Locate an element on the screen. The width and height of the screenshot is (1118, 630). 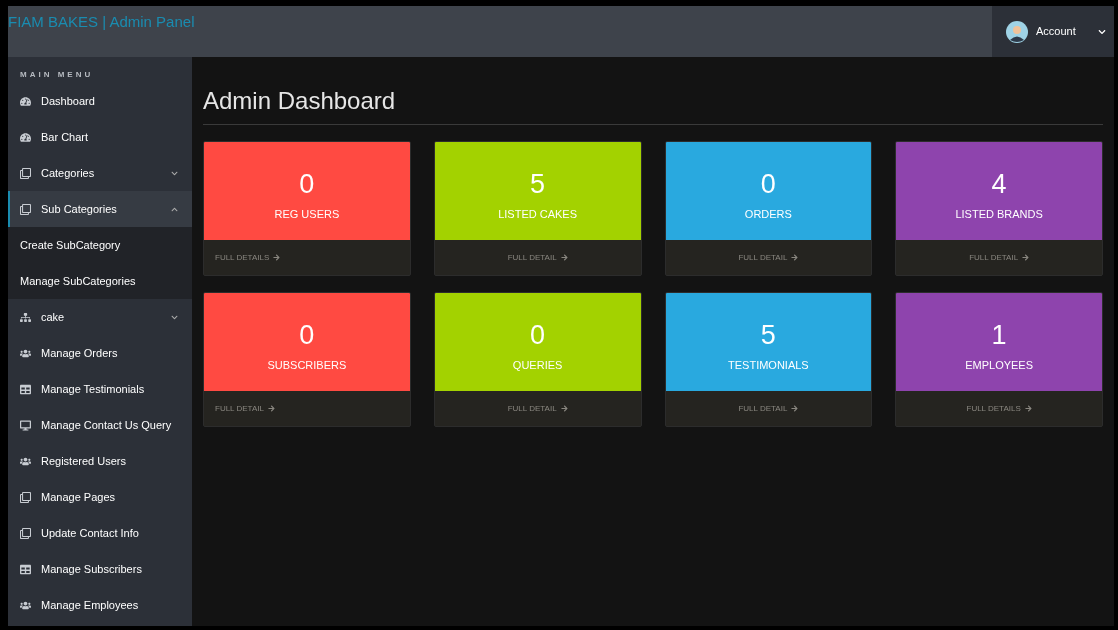
chevron-up-icon is located at coordinates (174, 209).